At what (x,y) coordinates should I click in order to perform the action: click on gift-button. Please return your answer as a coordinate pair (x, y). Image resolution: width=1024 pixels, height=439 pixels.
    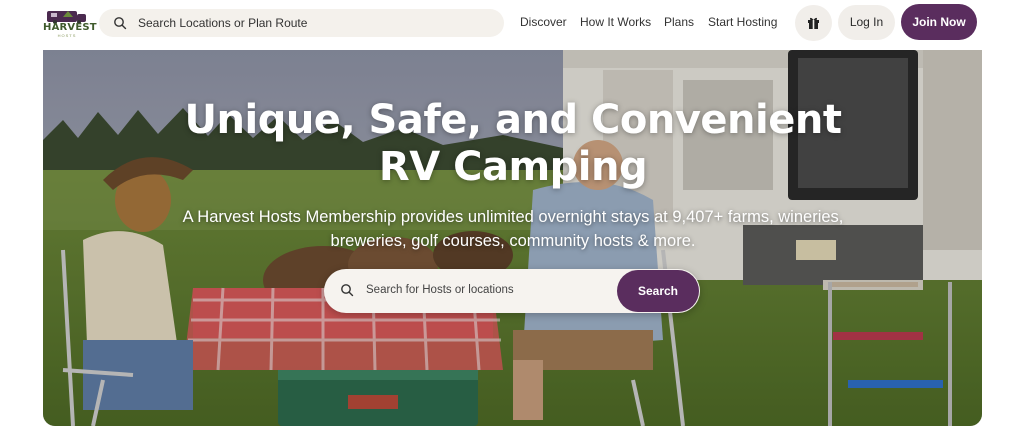
    Looking at the image, I should click on (813, 23).